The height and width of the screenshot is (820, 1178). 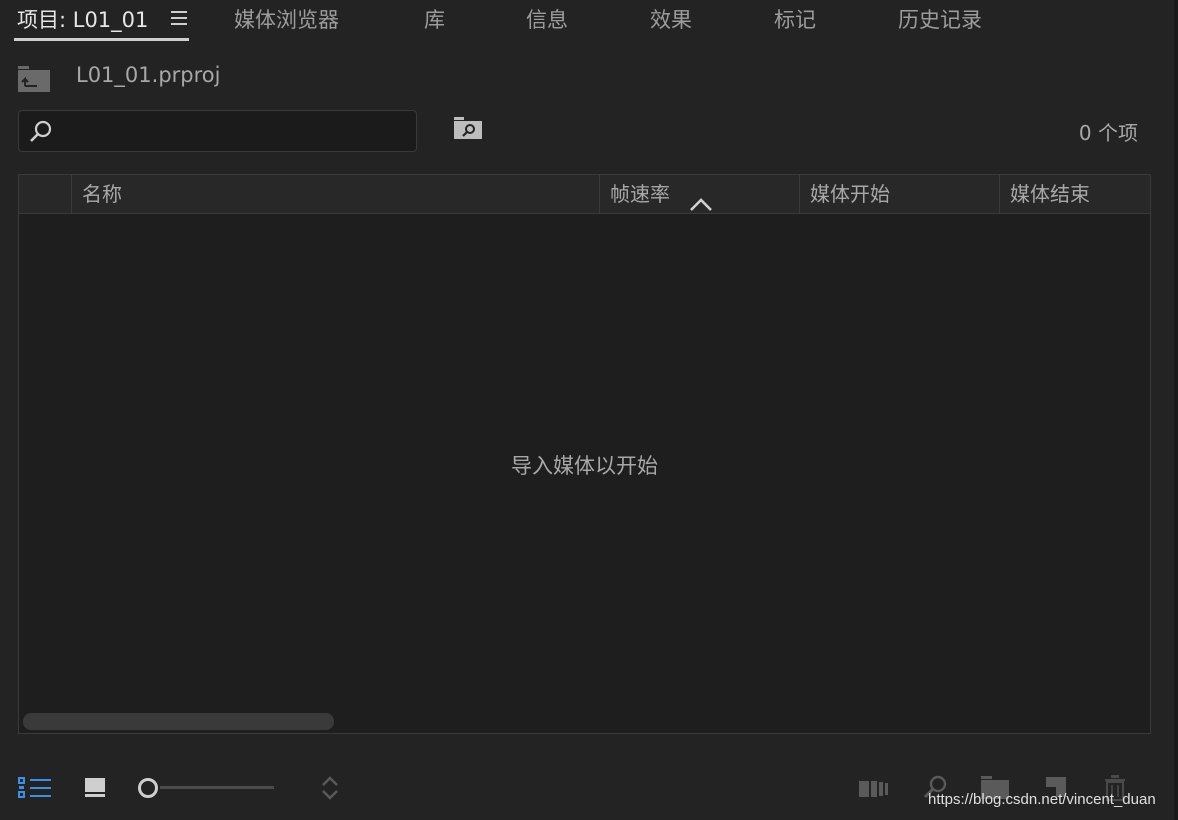 I want to click on icon-view-icon, so click(x=95, y=790).